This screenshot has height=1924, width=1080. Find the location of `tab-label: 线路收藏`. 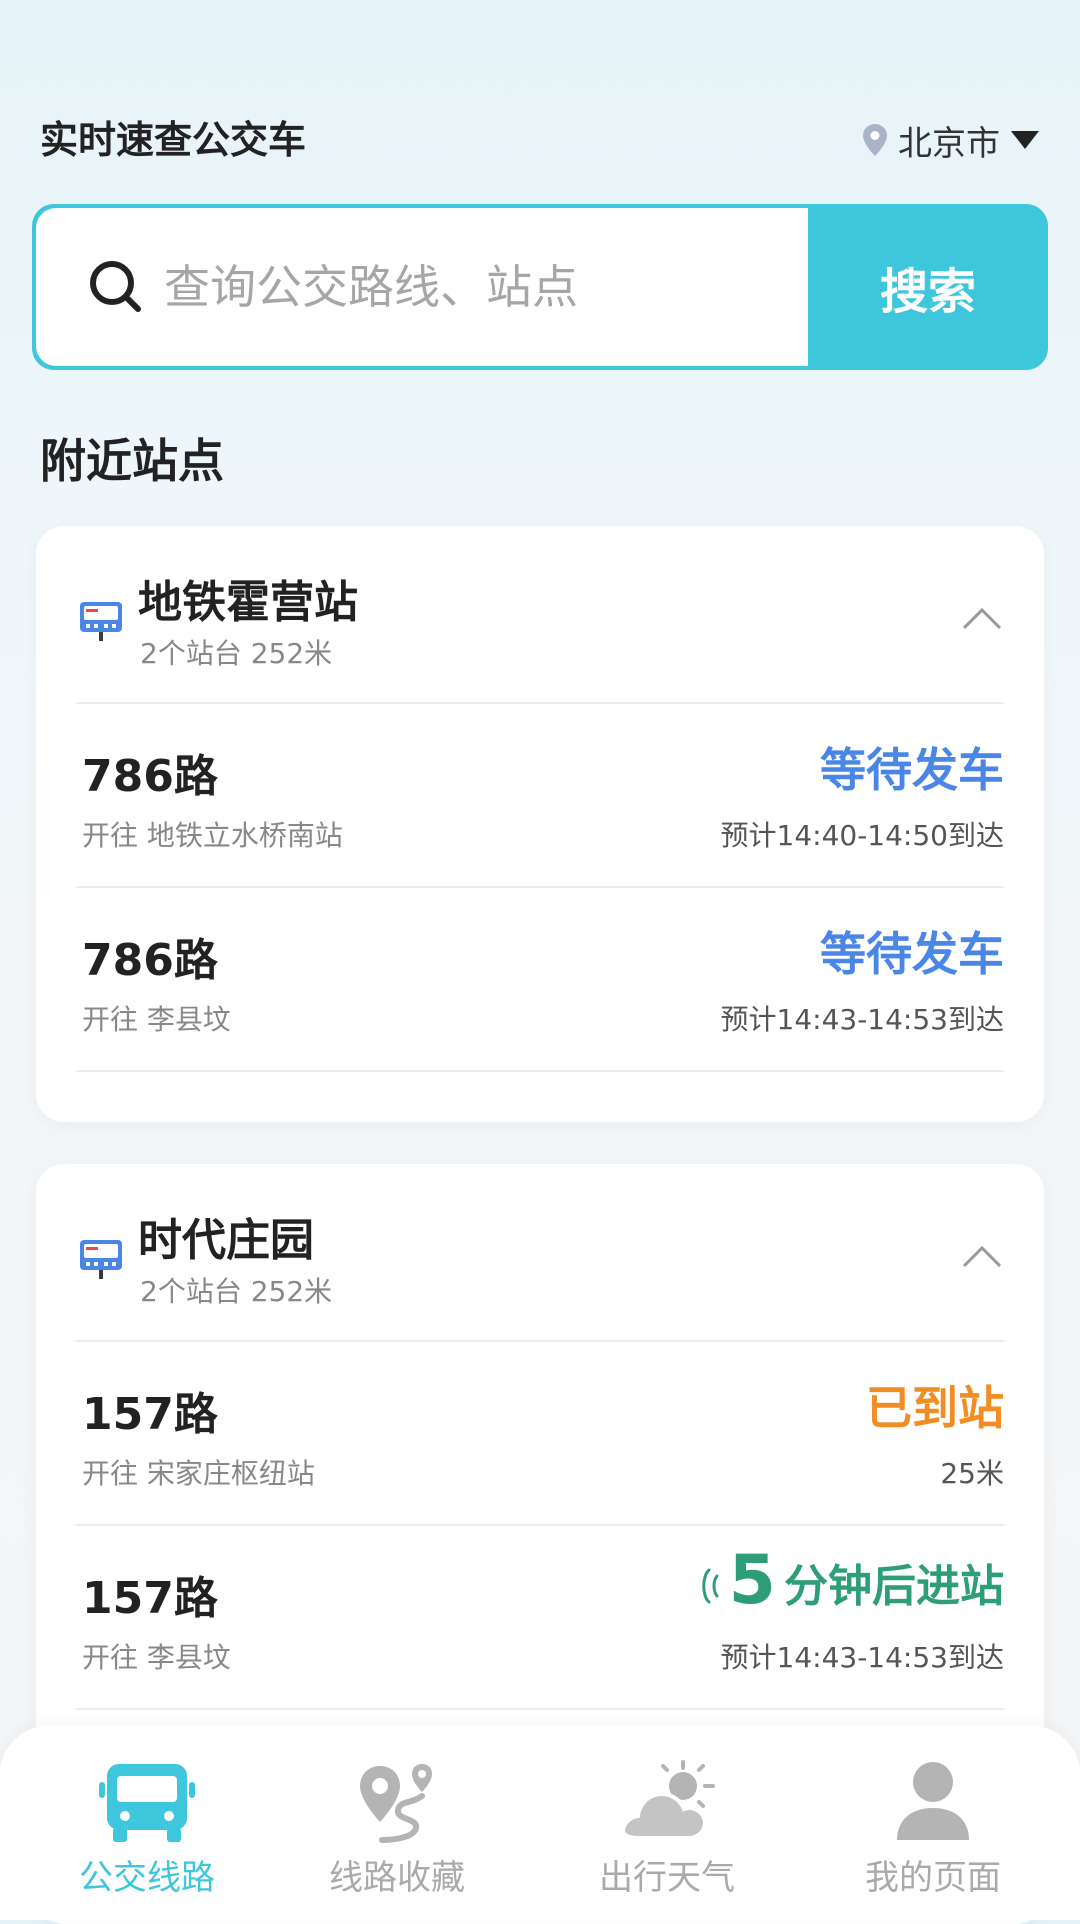

tab-label: 线路收藏 is located at coordinates (397, 1878).